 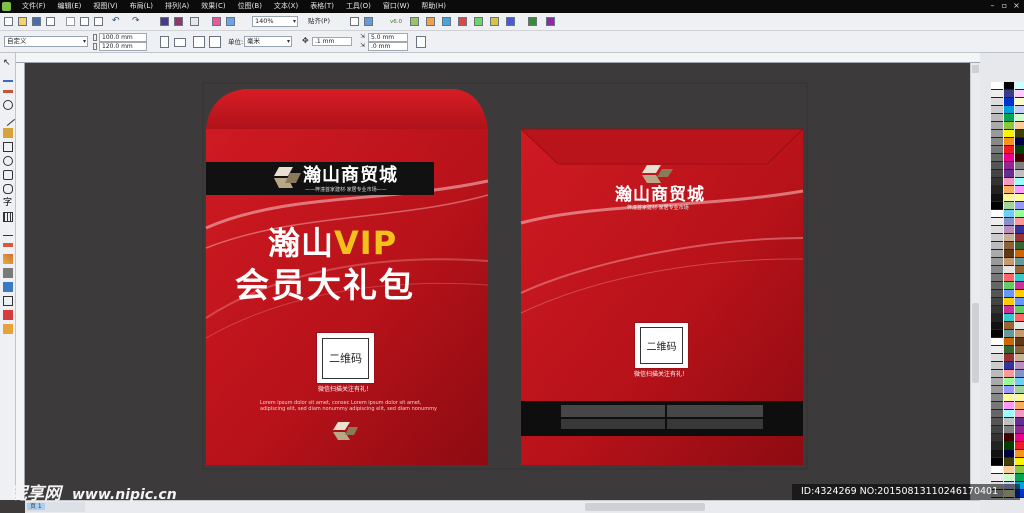 I want to click on options-icon, so click(x=354, y=21).